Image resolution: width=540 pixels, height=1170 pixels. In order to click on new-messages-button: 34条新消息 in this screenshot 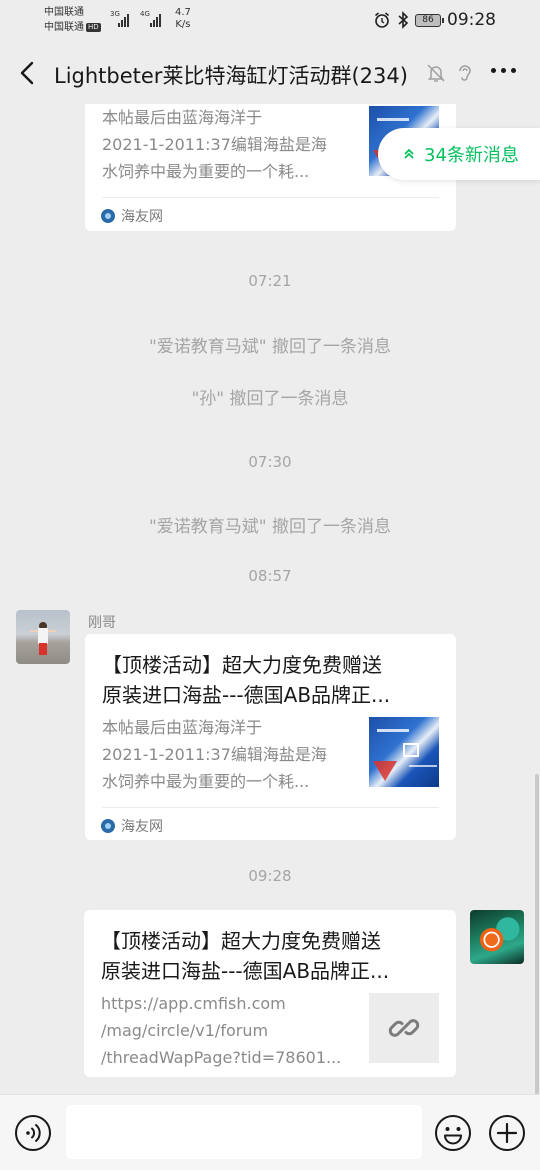, I will do `click(459, 154)`.